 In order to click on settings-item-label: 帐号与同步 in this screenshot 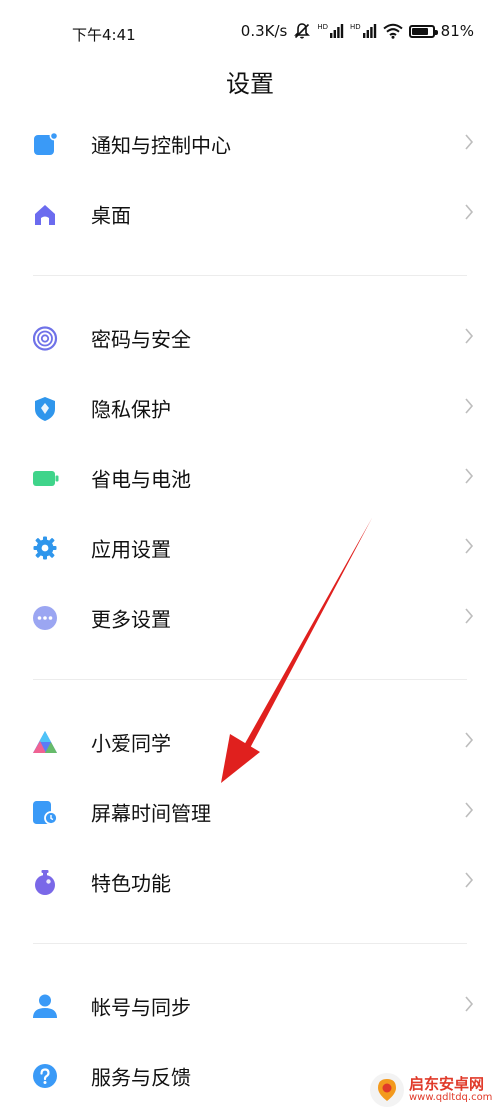, I will do `click(141, 1007)`.